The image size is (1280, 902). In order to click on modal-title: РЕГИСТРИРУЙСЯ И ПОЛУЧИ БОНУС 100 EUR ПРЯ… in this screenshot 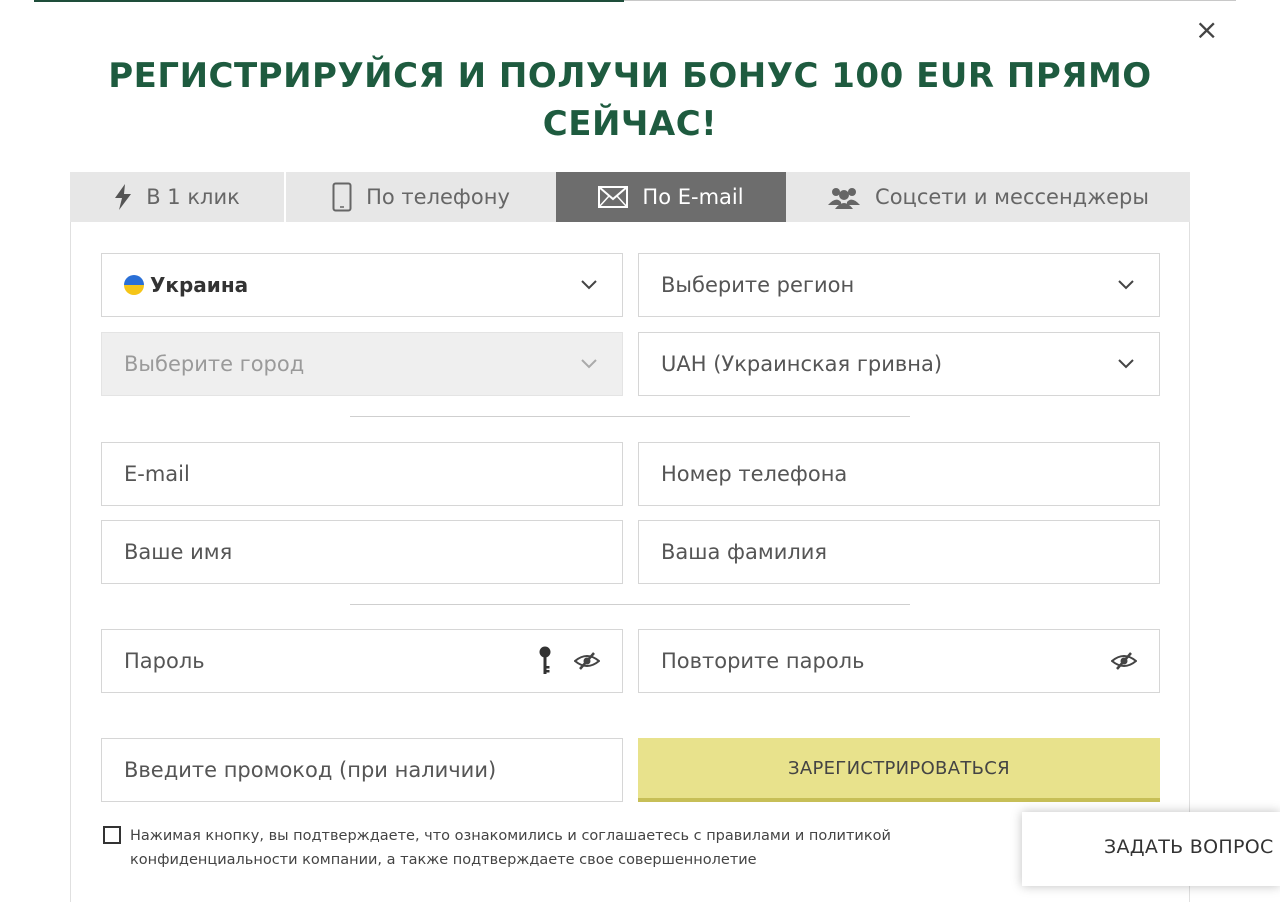, I will do `click(630, 100)`.